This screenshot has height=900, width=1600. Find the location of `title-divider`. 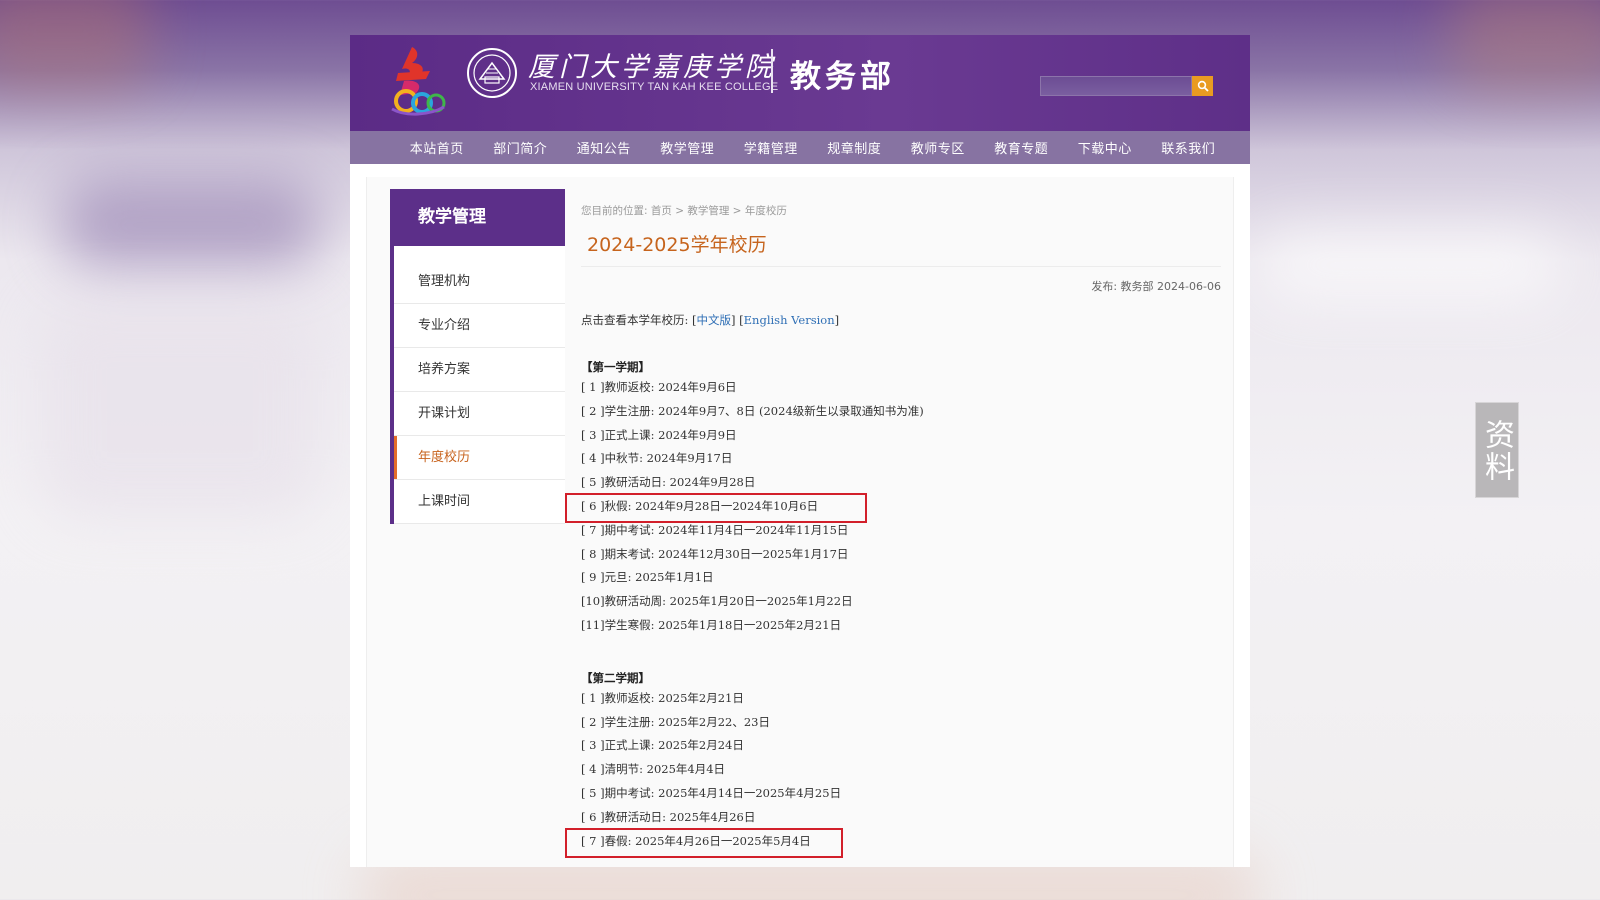

title-divider is located at coordinates (901, 266).